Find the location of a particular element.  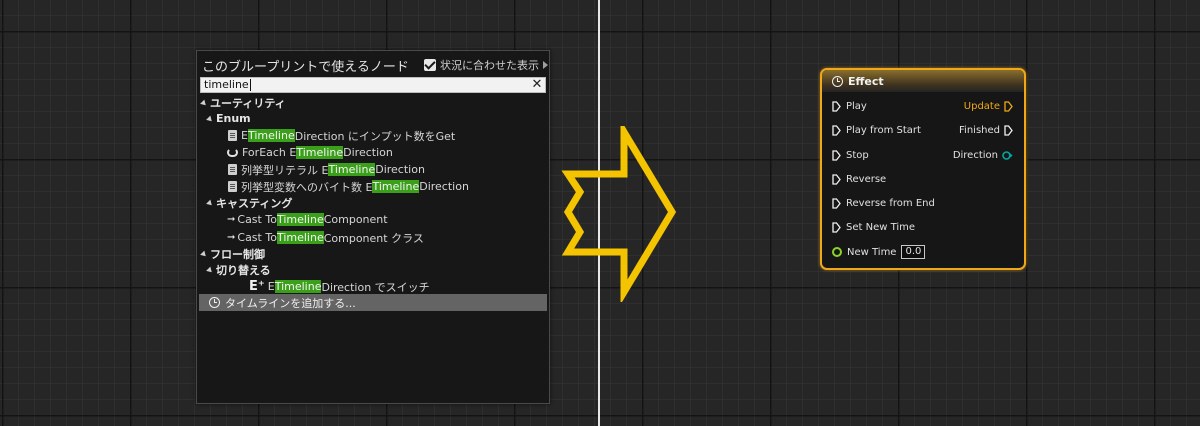

pin-play: Play is located at coordinates (849, 106).